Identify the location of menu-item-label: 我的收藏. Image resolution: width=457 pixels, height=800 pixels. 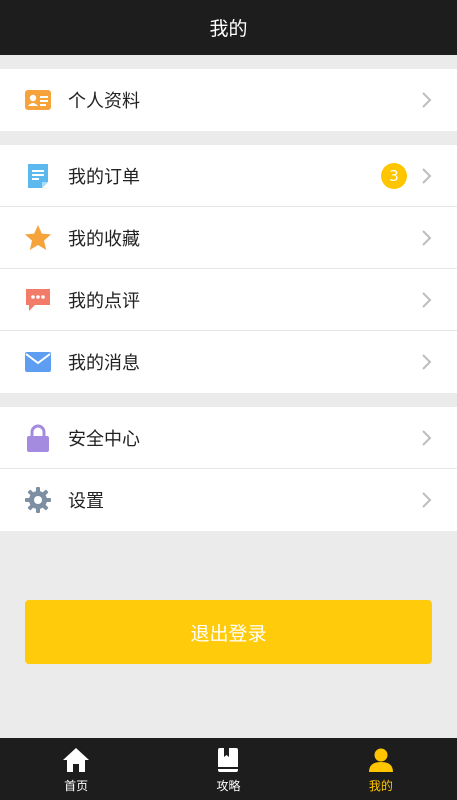
(104, 239).